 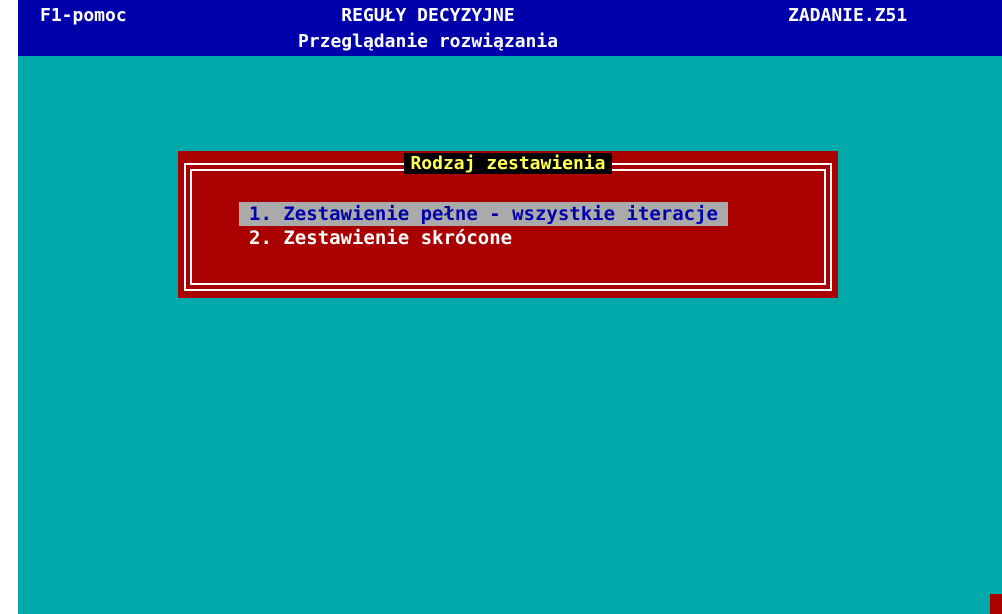 I want to click on screen-subtitle: Przeglądanie rozwiązania, so click(x=428, y=41).